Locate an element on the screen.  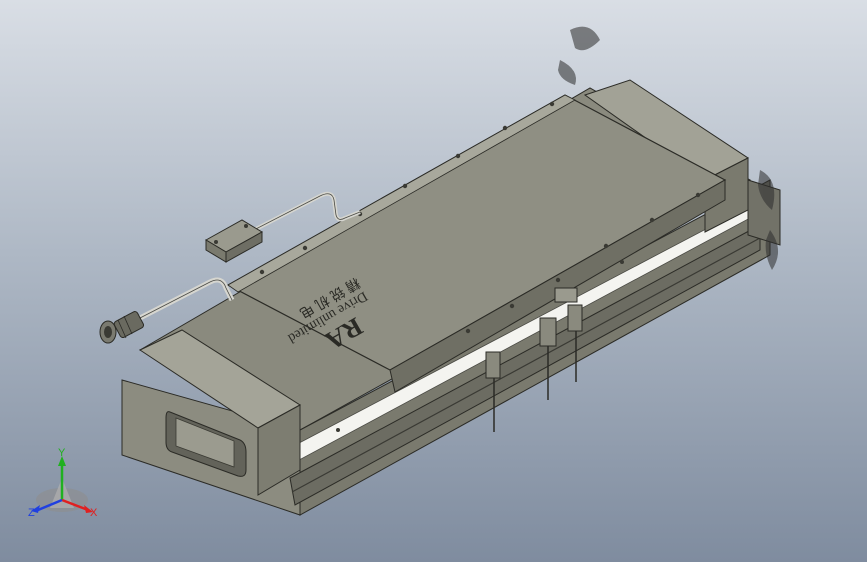
z-axis-label: Z is located at coordinates (31, 513).